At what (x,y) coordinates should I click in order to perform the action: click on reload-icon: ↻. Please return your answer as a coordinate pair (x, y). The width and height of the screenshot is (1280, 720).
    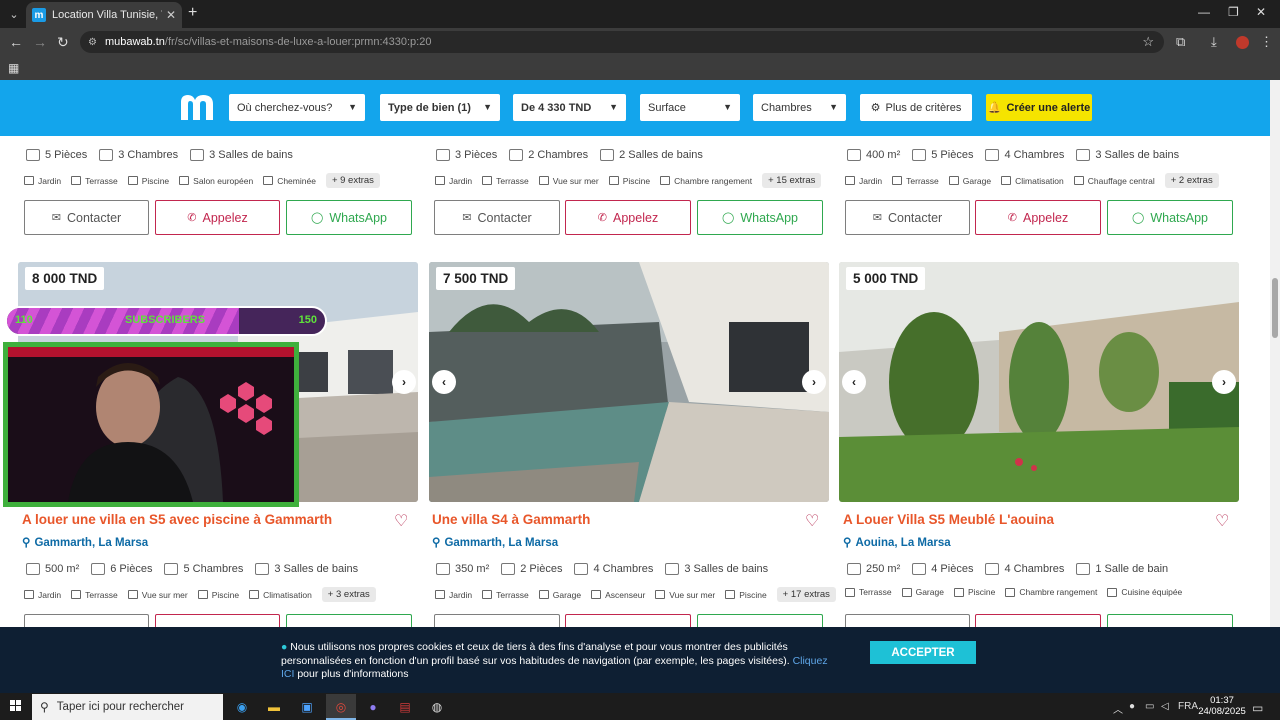
    Looking at the image, I should click on (63, 42).